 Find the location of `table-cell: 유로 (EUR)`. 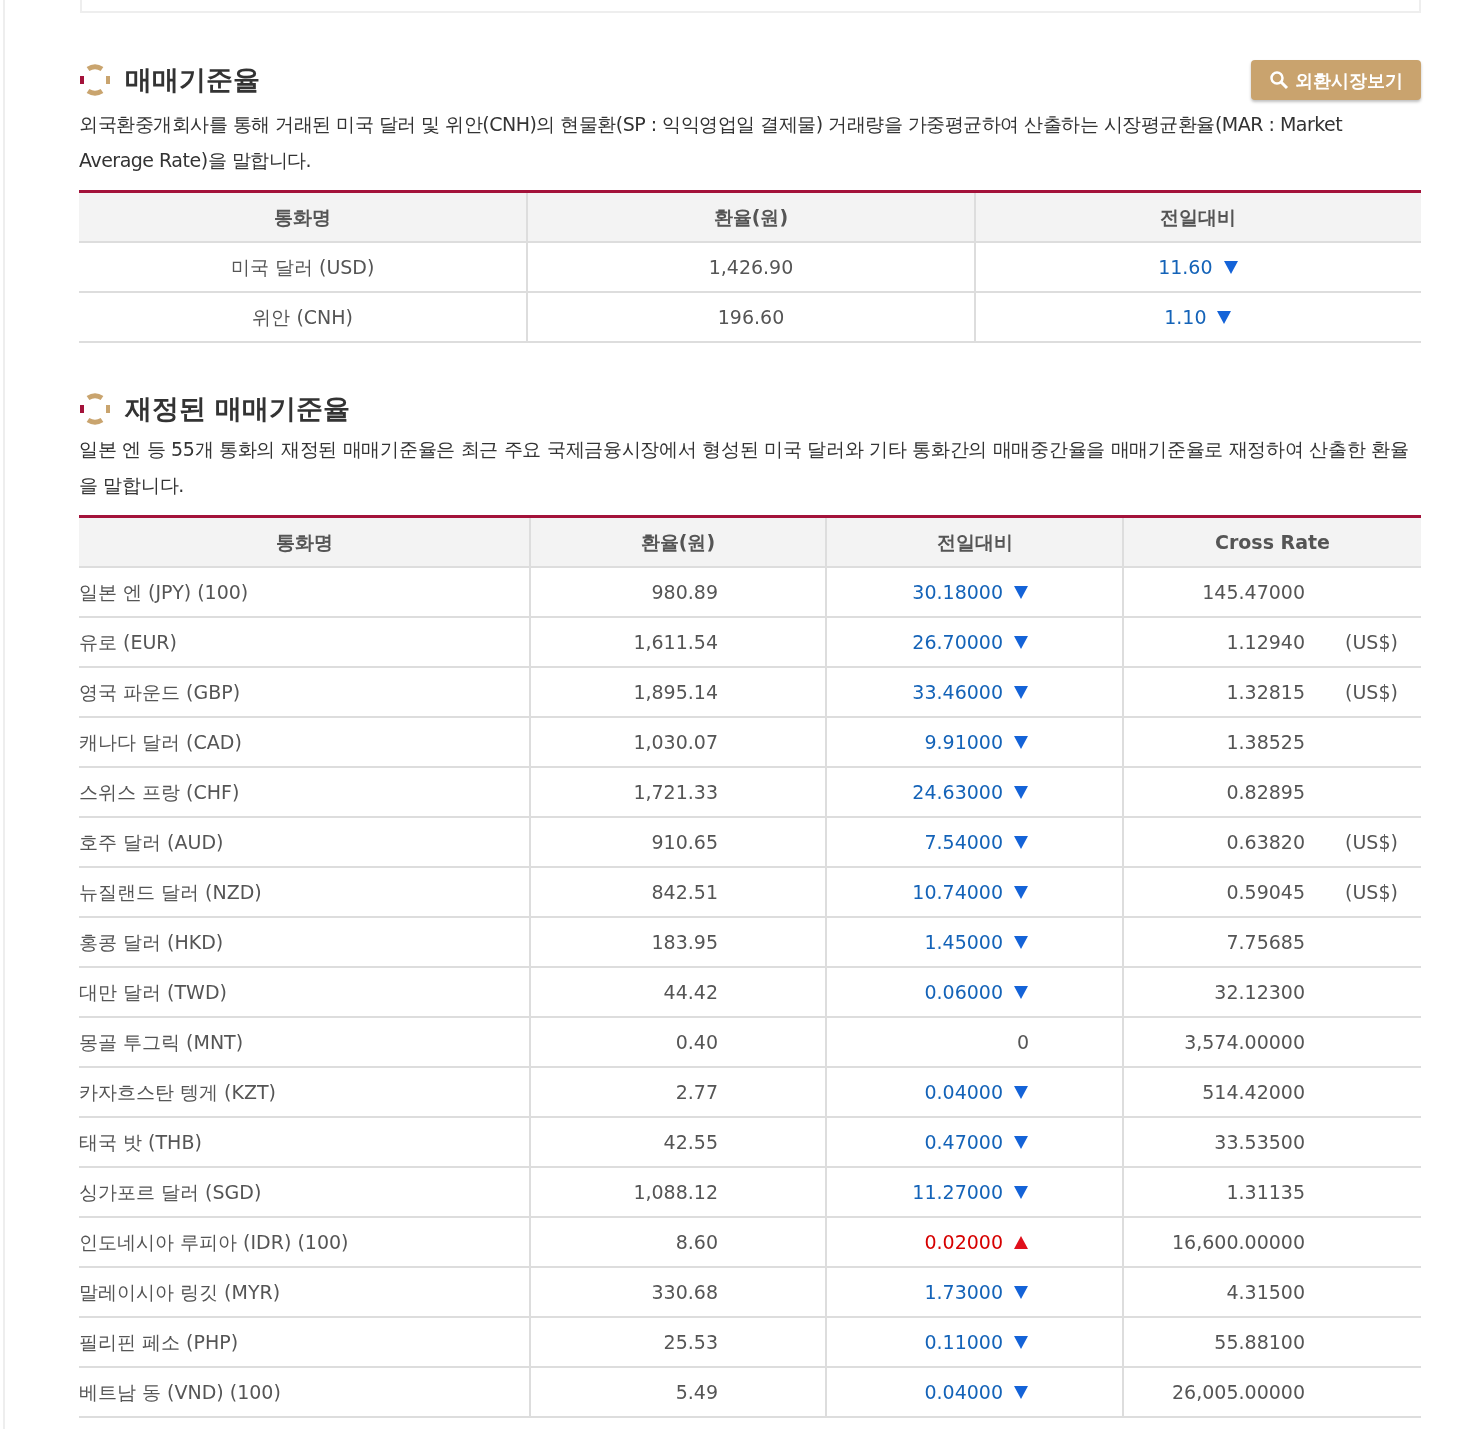

table-cell: 유로 (EUR) is located at coordinates (304, 643).